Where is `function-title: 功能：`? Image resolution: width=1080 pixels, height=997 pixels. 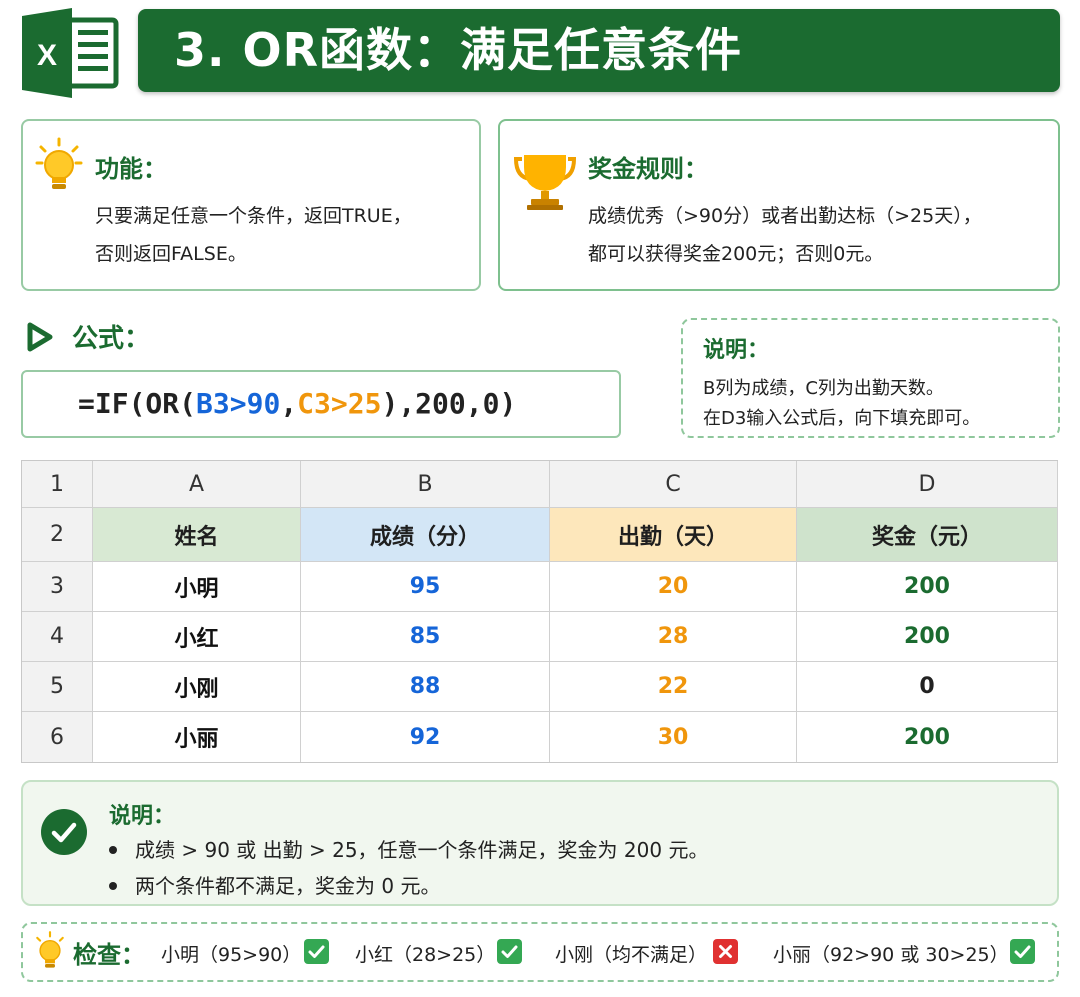 function-title: 功能： is located at coordinates (131, 169).